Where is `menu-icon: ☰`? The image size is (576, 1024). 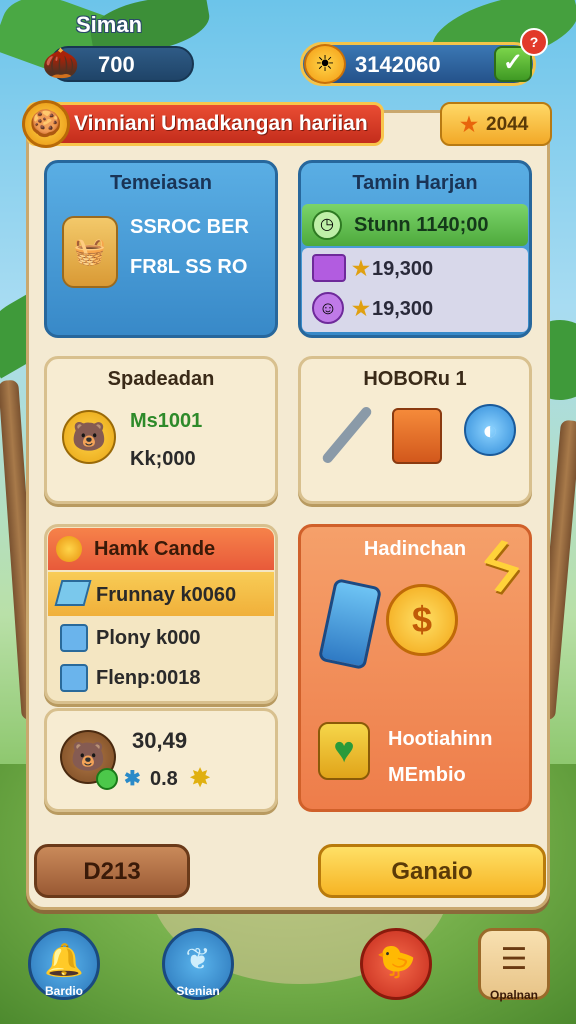 menu-icon: ☰ is located at coordinates (514, 959).